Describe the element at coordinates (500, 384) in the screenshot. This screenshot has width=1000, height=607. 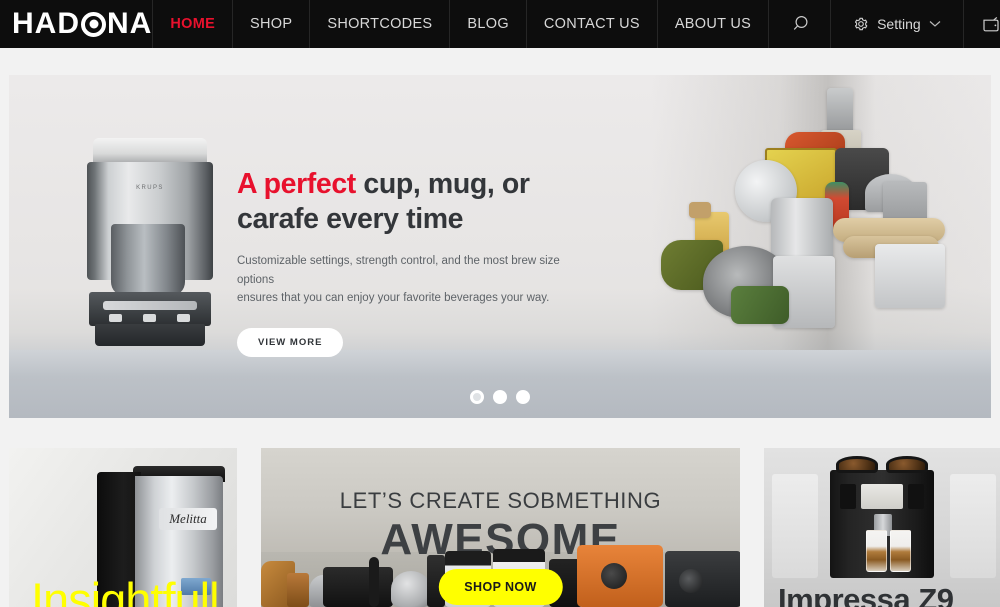
I see `hero-countertop` at that location.